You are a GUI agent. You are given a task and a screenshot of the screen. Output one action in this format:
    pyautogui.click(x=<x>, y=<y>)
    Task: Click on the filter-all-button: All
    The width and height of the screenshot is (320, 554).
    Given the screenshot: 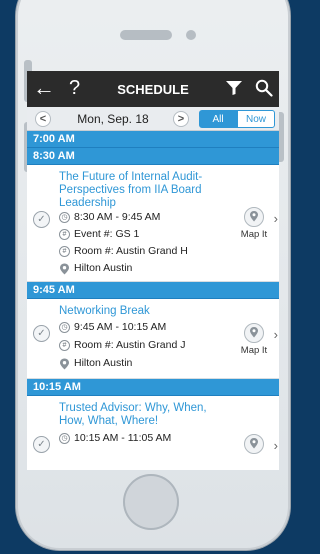 What is the action you would take?
    pyautogui.click(x=218, y=119)
    